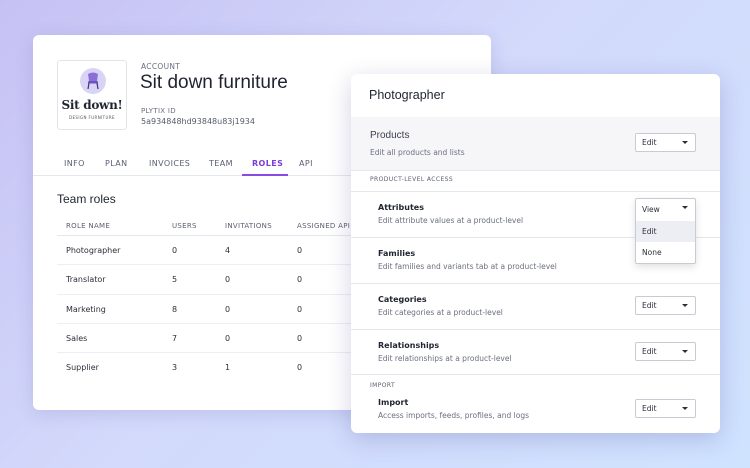 This screenshot has height=468, width=750. I want to click on tab-invoices: INVOICES, so click(169, 163).